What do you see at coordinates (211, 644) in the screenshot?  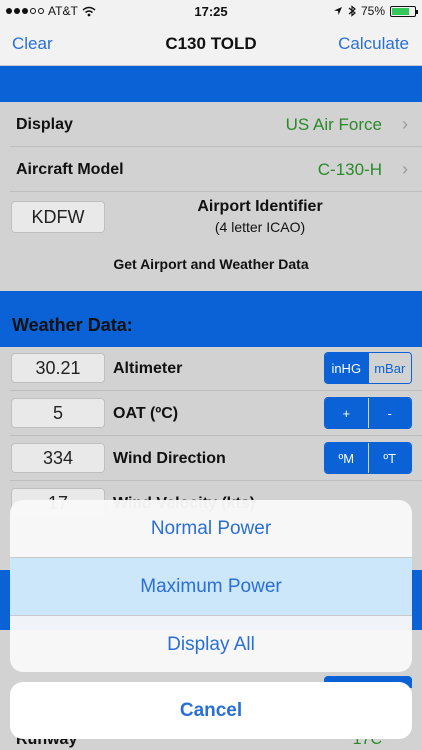 I see `display-all-option: Display All` at bounding box center [211, 644].